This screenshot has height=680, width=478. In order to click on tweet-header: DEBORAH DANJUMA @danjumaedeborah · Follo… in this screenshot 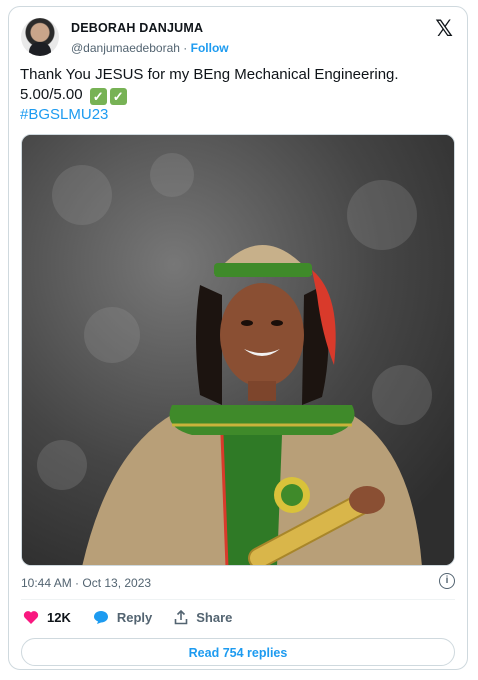, I will do `click(238, 37)`.